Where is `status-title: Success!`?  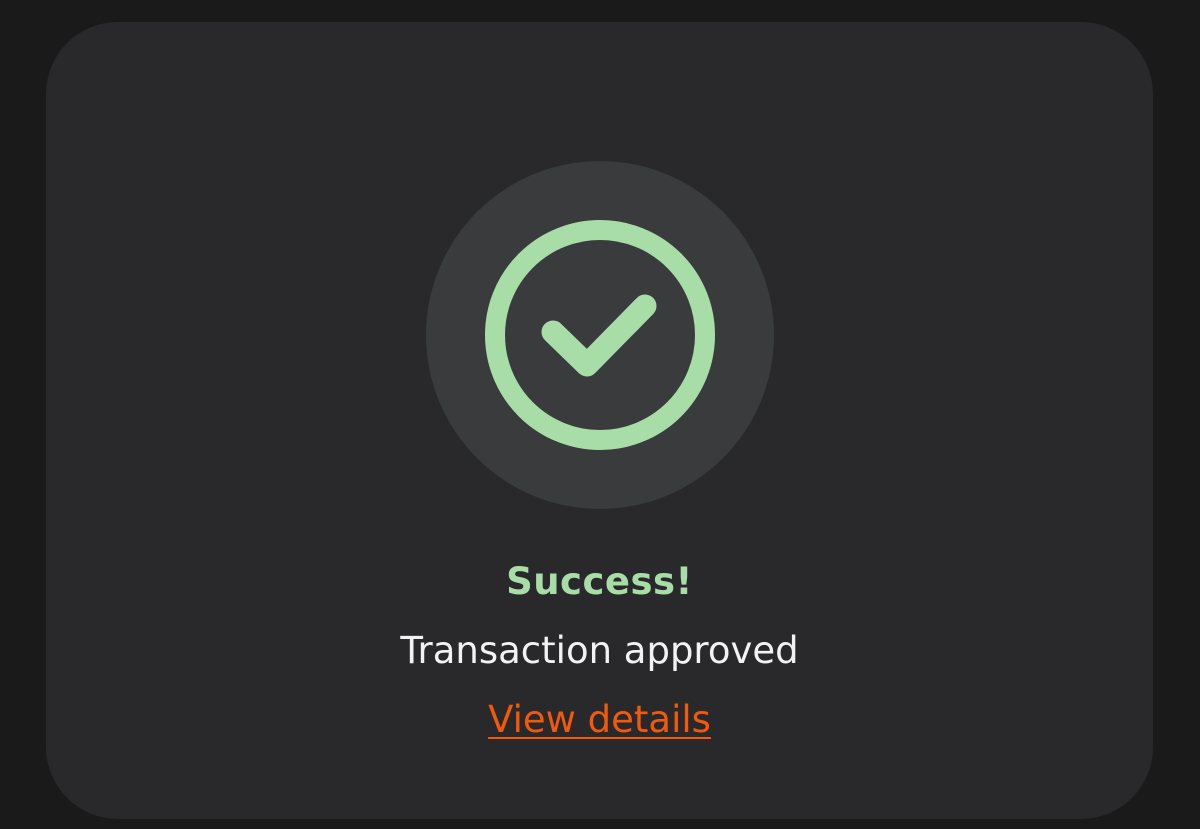 status-title: Success! is located at coordinates (599, 581).